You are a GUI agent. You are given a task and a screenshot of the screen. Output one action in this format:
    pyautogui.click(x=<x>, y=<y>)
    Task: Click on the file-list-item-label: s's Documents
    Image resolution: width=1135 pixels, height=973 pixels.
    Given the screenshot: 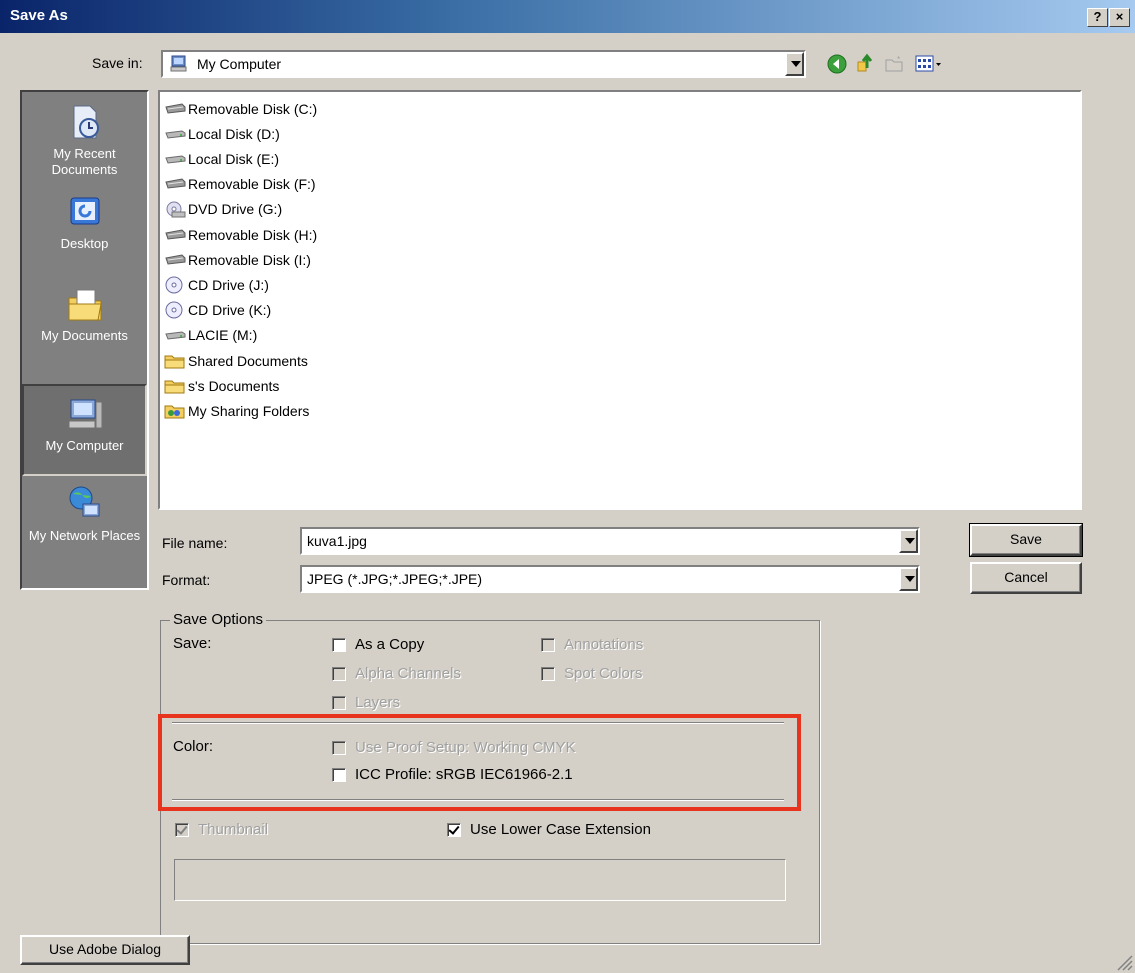 What is the action you would take?
    pyautogui.click(x=234, y=385)
    